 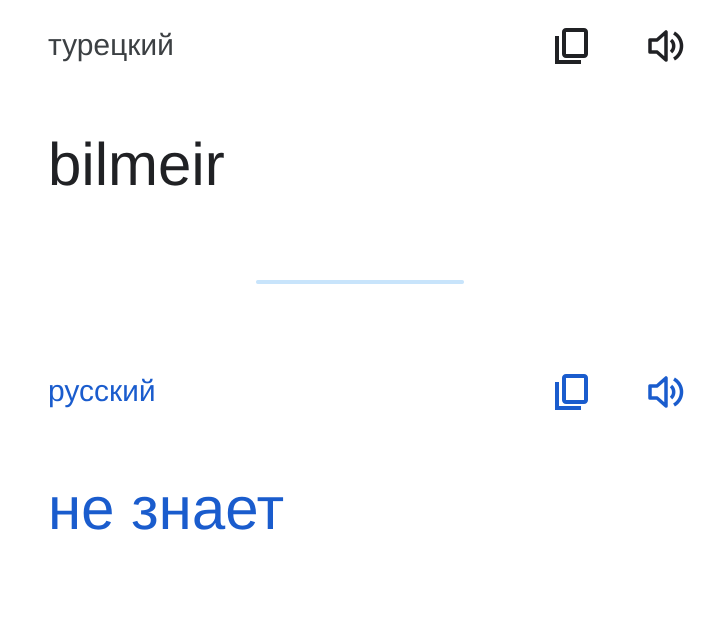 What do you see at coordinates (102, 392) in the screenshot?
I see `language-label: русский` at bounding box center [102, 392].